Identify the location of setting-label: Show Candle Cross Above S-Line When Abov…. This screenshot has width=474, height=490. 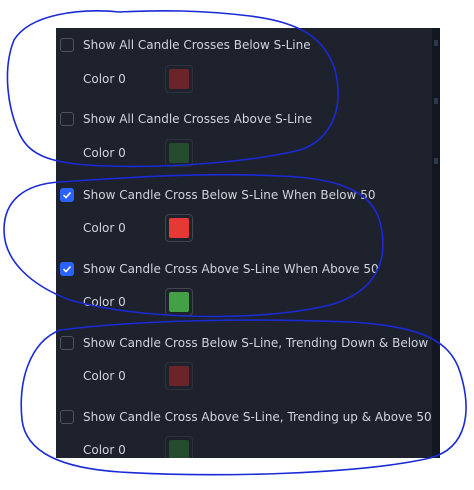
(231, 269).